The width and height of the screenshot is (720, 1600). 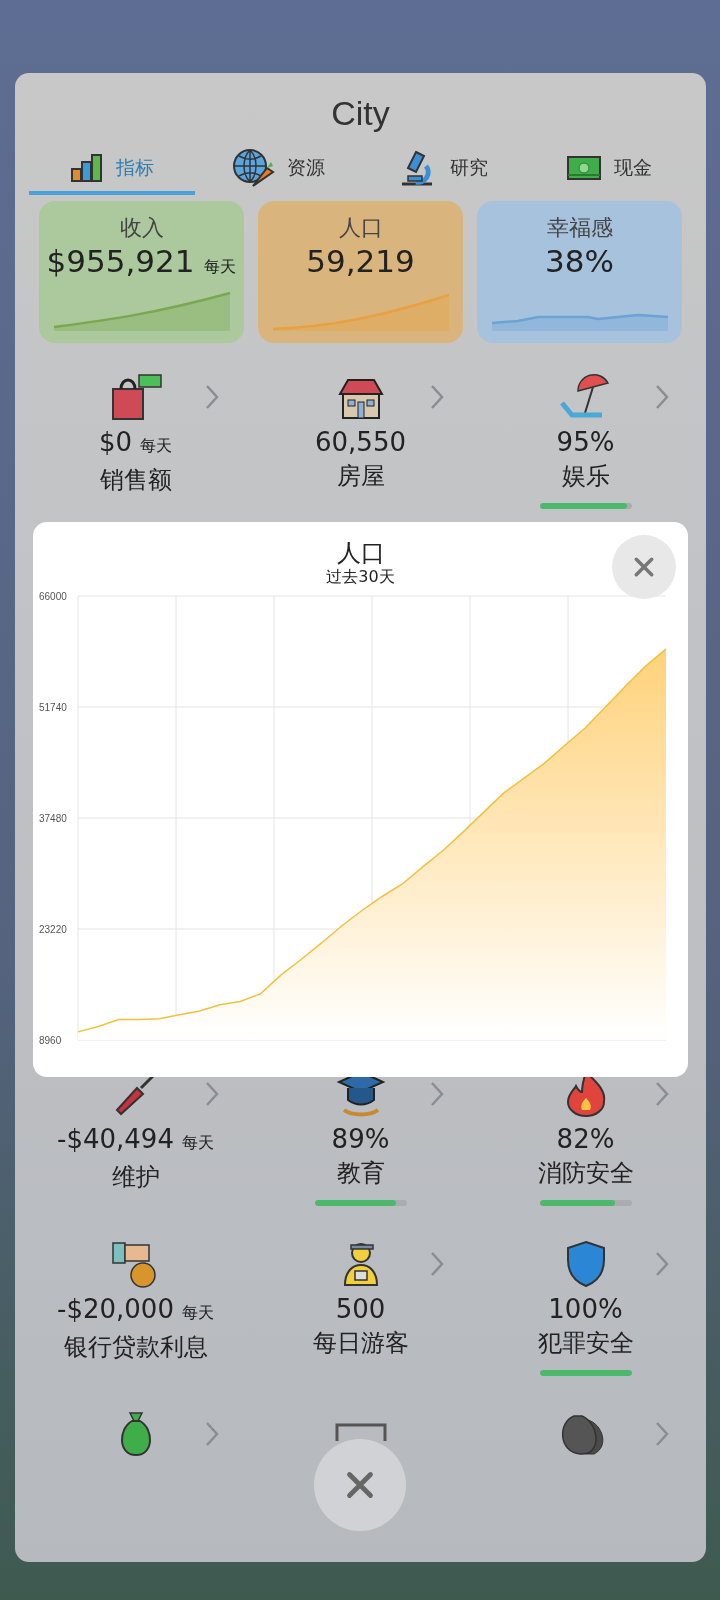 What do you see at coordinates (585, 1139) in the screenshot?
I see `stat-value: 82%` at bounding box center [585, 1139].